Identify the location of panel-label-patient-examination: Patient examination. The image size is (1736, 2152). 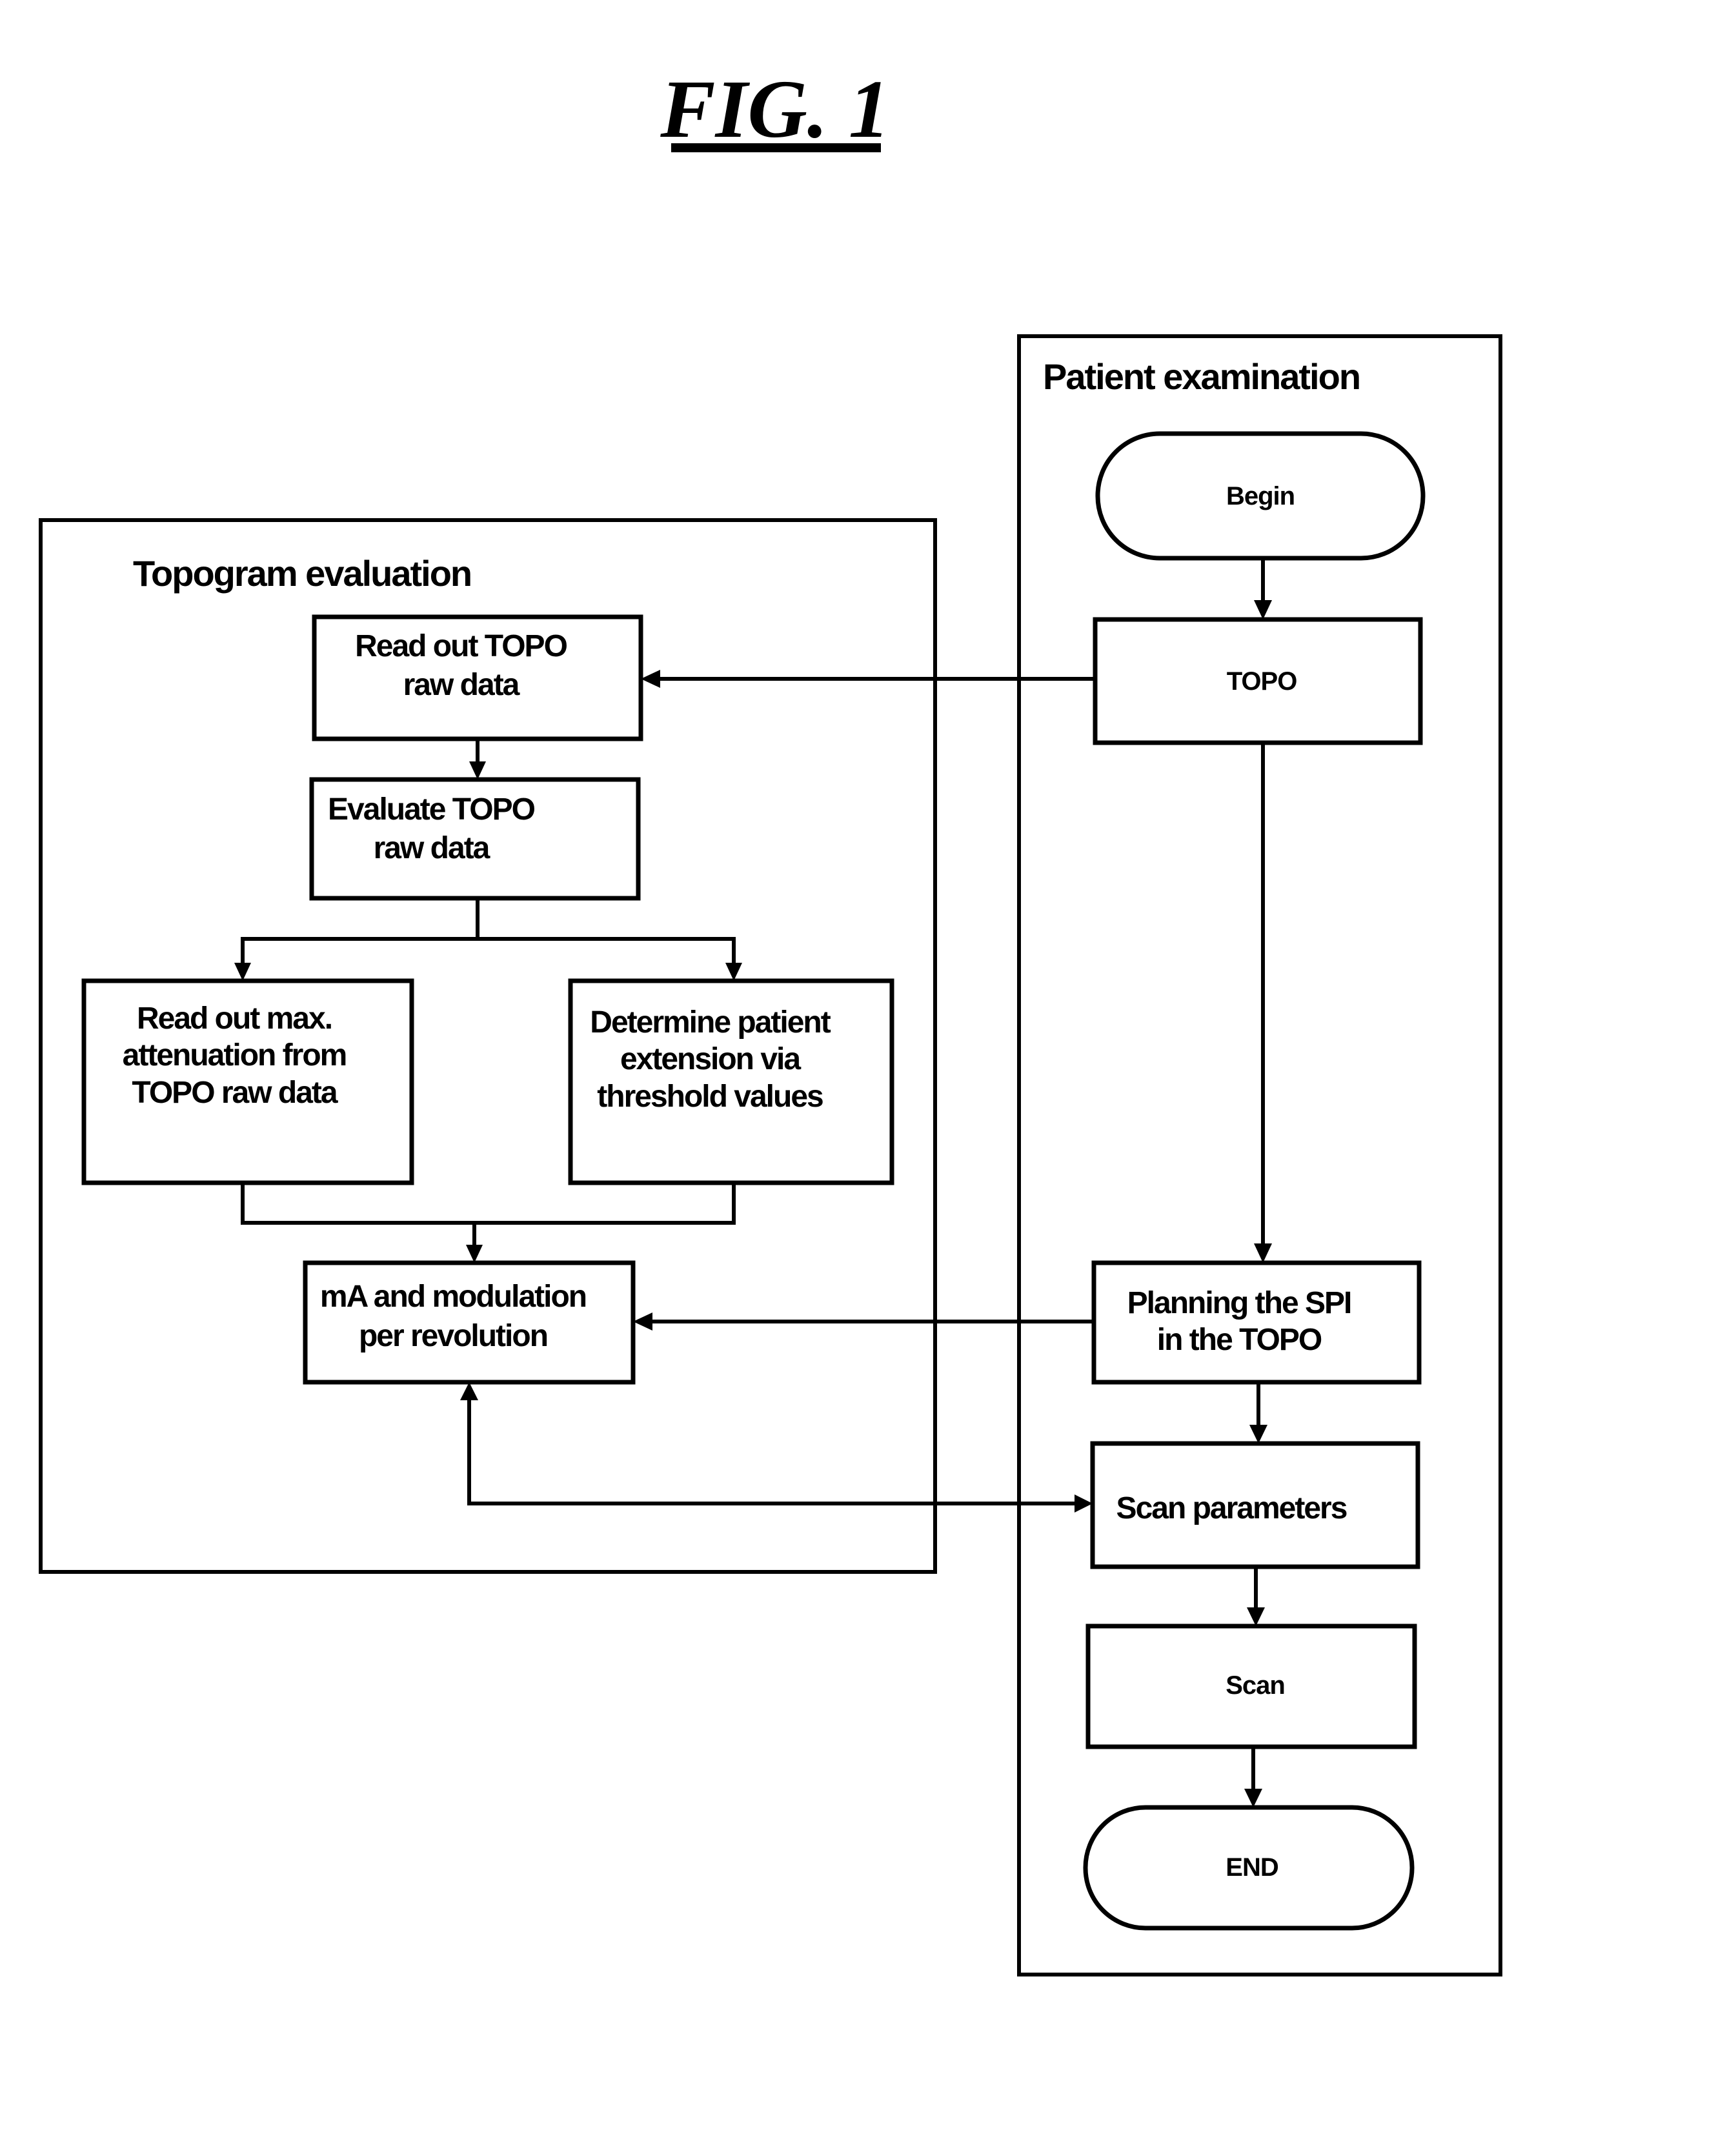
(1201, 376).